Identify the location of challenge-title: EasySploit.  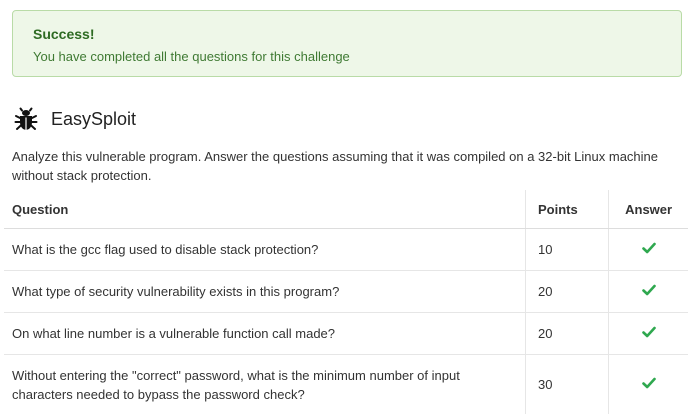
(94, 119).